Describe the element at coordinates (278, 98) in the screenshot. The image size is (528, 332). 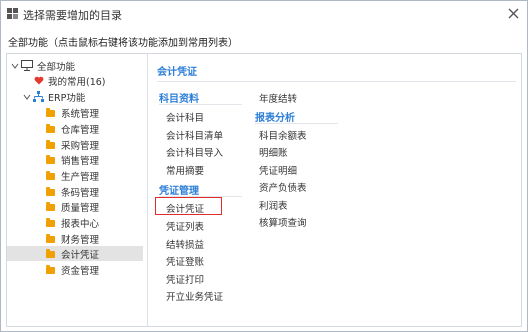
I see `link-annual-carryover: 年度结转` at that location.